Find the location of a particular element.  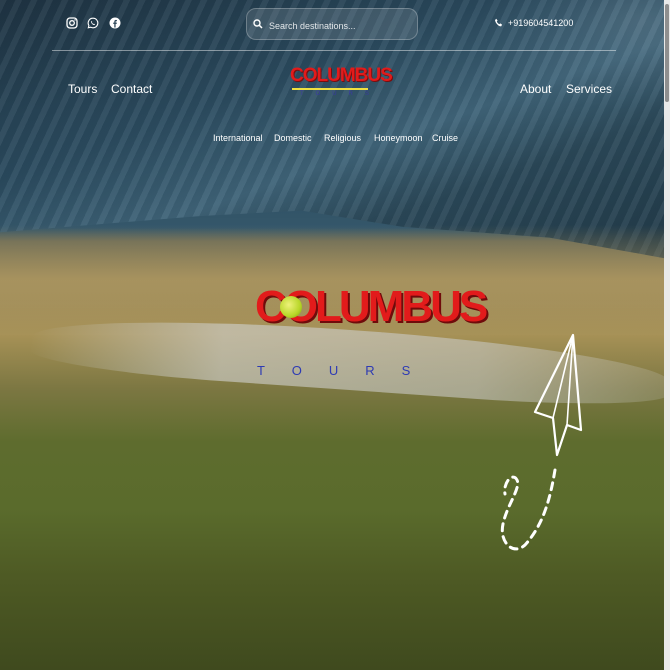

header-logo-brand: COLUMBUS is located at coordinates (341, 75).